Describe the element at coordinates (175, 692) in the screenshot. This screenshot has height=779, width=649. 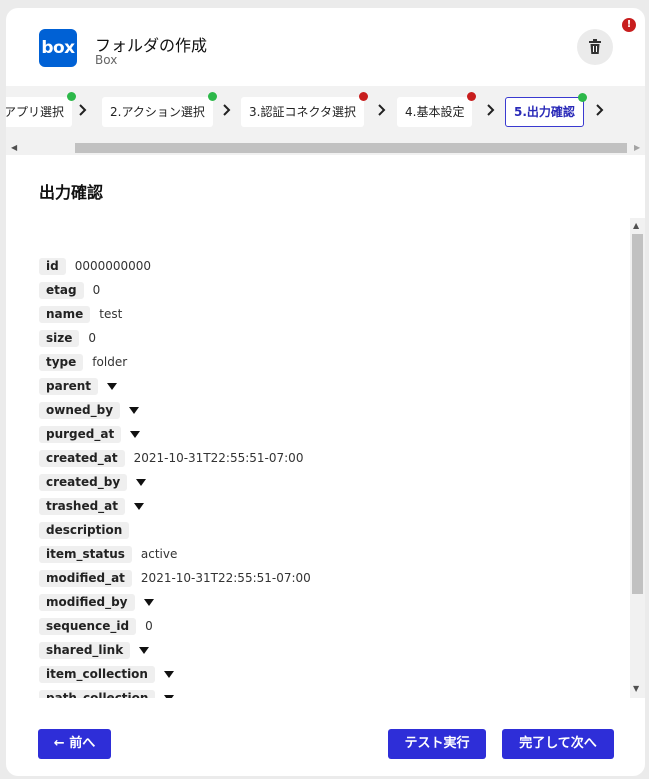
I see `field-row-path-collection: path_collection` at that location.